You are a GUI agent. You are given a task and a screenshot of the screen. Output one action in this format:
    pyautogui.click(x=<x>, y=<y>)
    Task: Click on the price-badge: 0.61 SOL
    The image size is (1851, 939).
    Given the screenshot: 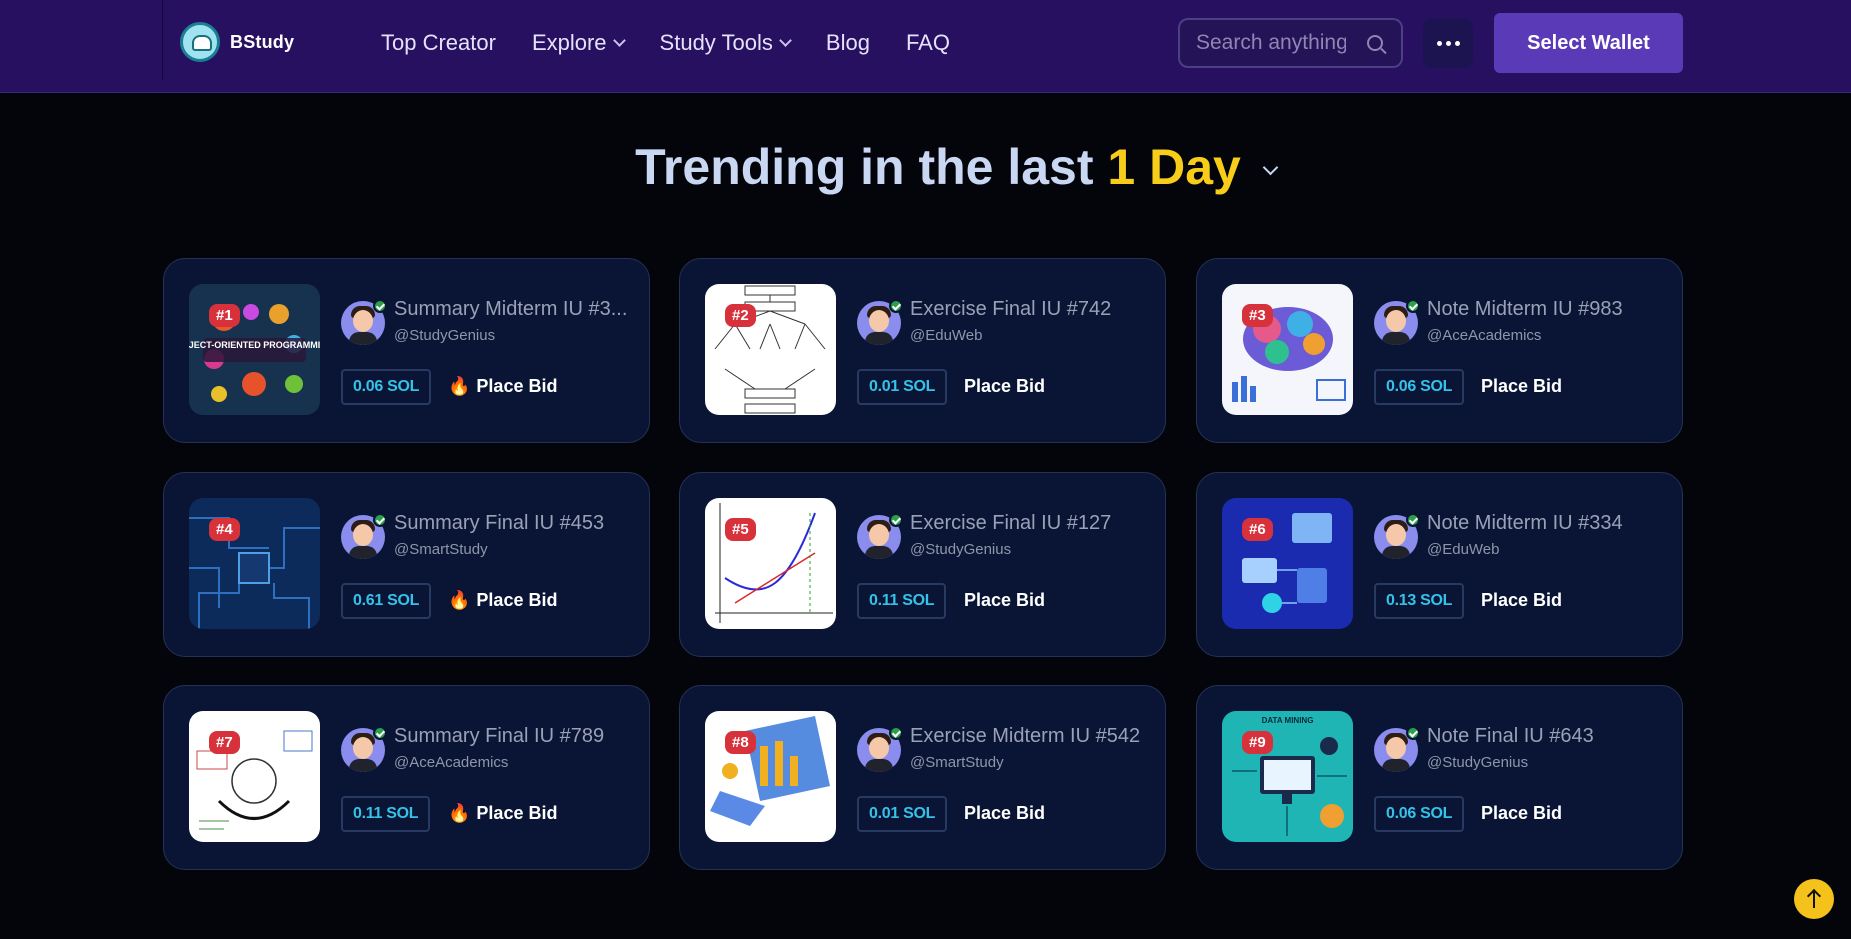 What is the action you would take?
    pyautogui.click(x=386, y=601)
    